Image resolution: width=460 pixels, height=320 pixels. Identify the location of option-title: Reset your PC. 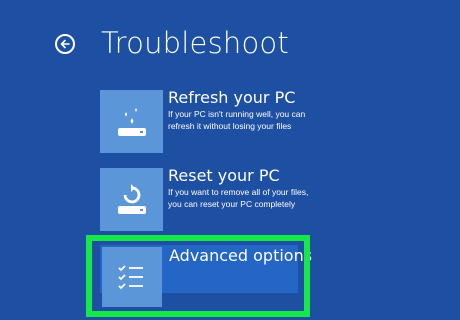
(224, 175).